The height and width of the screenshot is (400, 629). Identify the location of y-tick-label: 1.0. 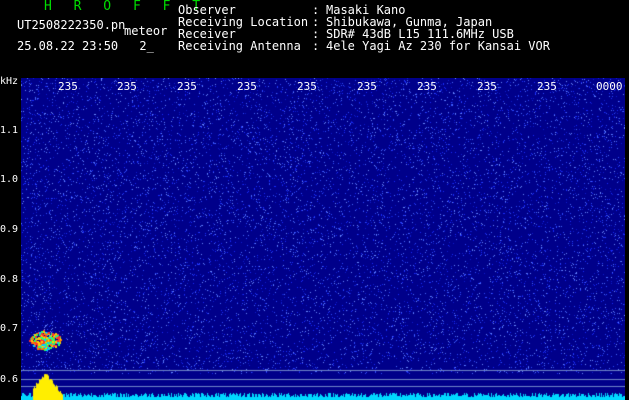
(9, 179).